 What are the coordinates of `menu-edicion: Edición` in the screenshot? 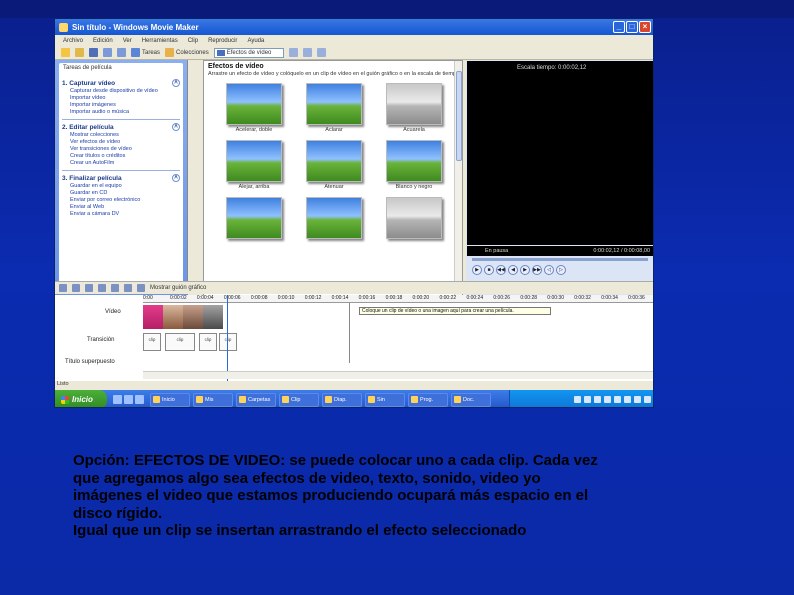 It's located at (103, 41).